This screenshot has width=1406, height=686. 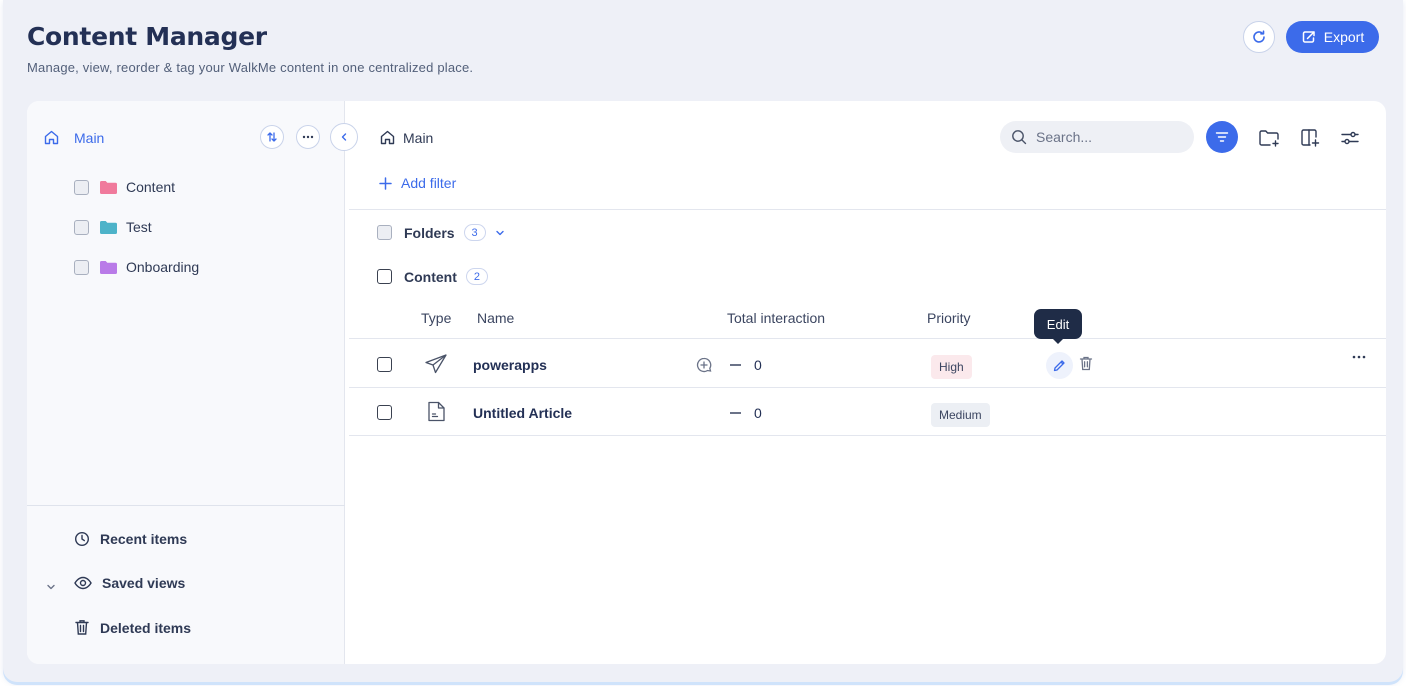 What do you see at coordinates (495, 318) in the screenshot?
I see `column-header-name: Name` at bounding box center [495, 318].